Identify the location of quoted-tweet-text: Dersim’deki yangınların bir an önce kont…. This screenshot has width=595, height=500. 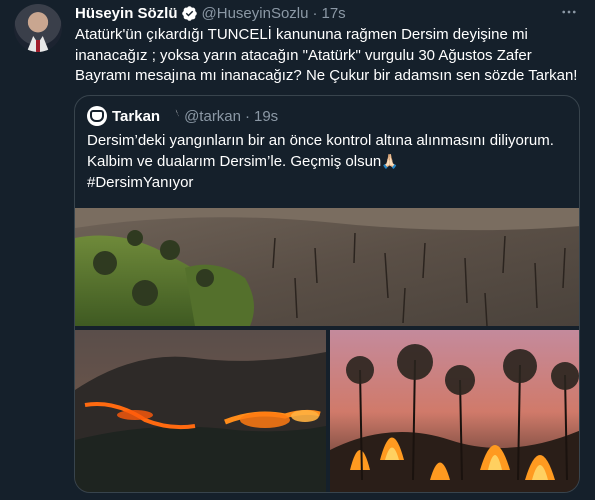
(329, 161).